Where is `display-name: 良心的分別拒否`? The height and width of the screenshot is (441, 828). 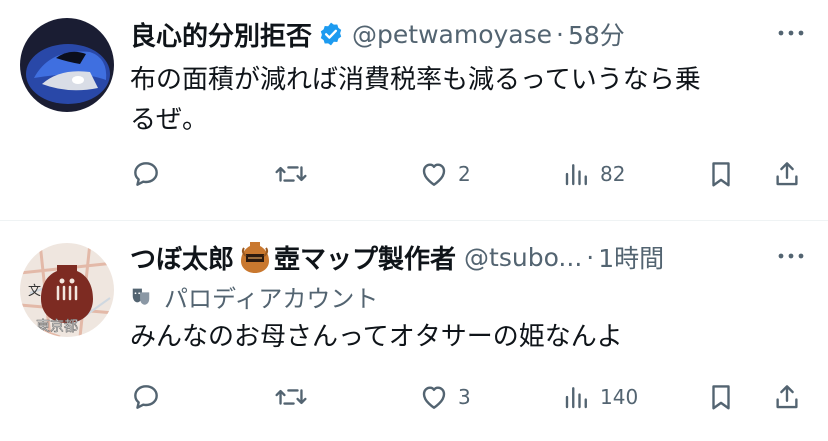
display-name: 良心的分別拒否 is located at coordinates (221, 34).